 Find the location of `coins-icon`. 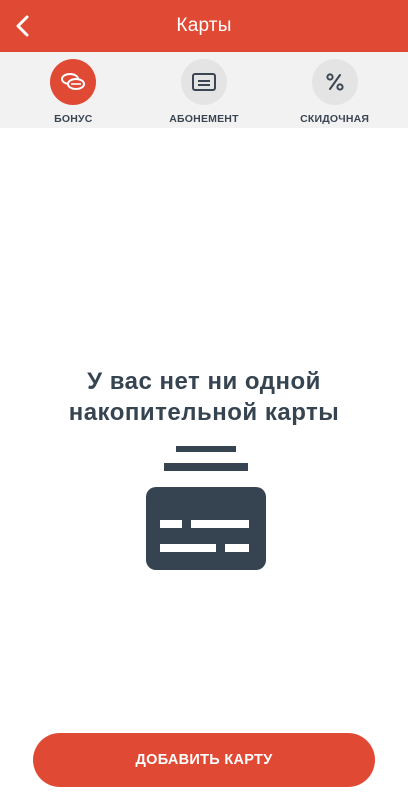

coins-icon is located at coordinates (73, 81).